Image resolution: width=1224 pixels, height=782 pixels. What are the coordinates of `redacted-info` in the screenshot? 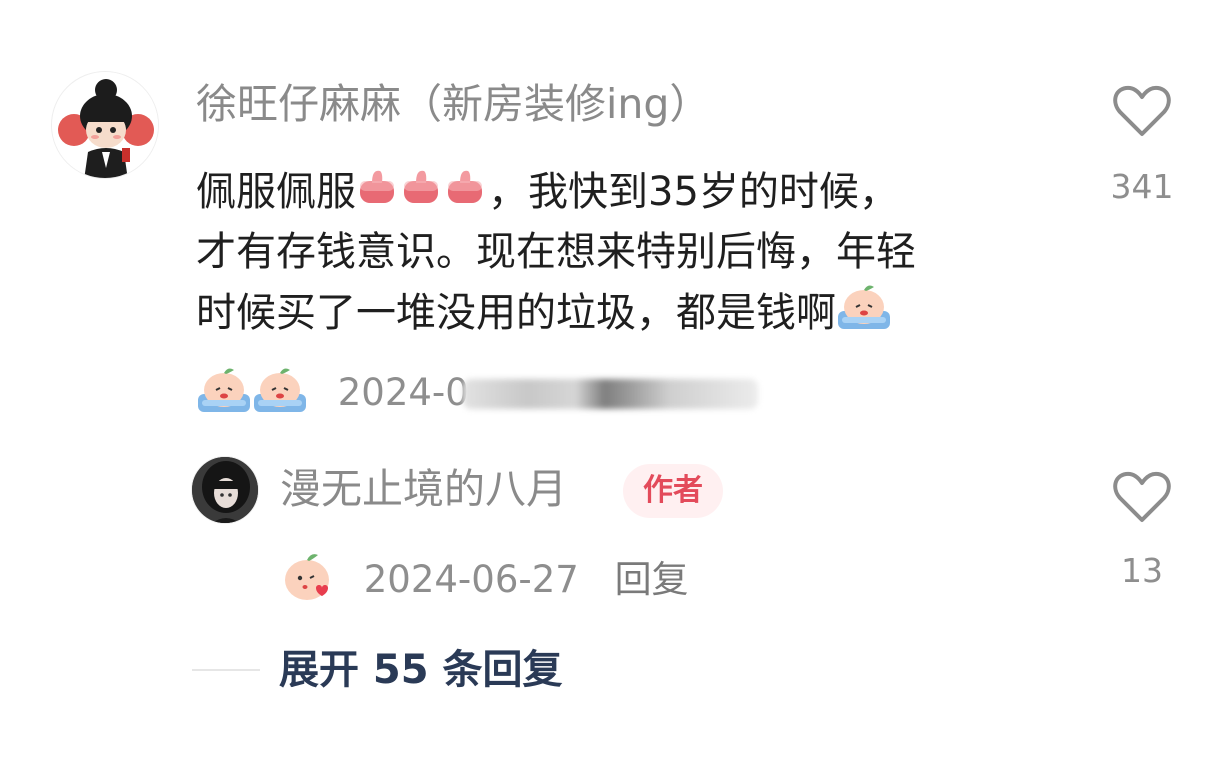 It's located at (610, 394).